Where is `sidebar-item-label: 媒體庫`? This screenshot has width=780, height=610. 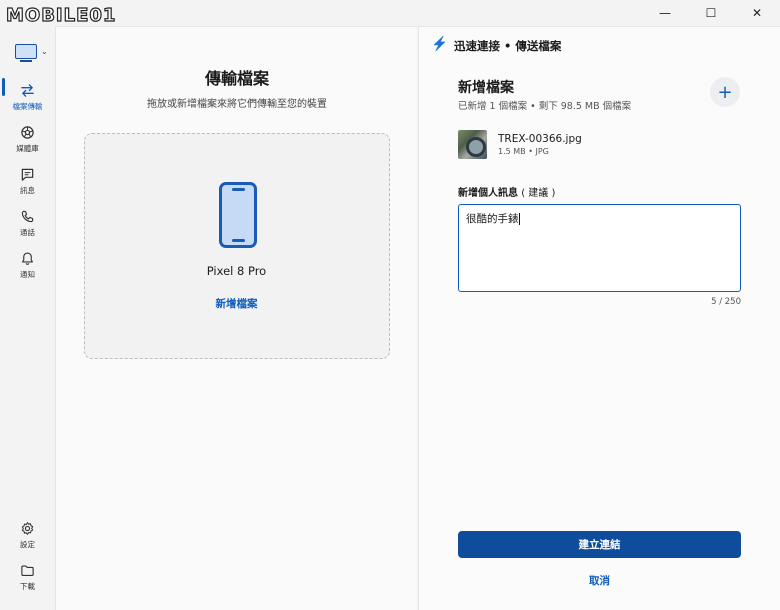
sidebar-item-label: 媒體庫 is located at coordinates (27, 148).